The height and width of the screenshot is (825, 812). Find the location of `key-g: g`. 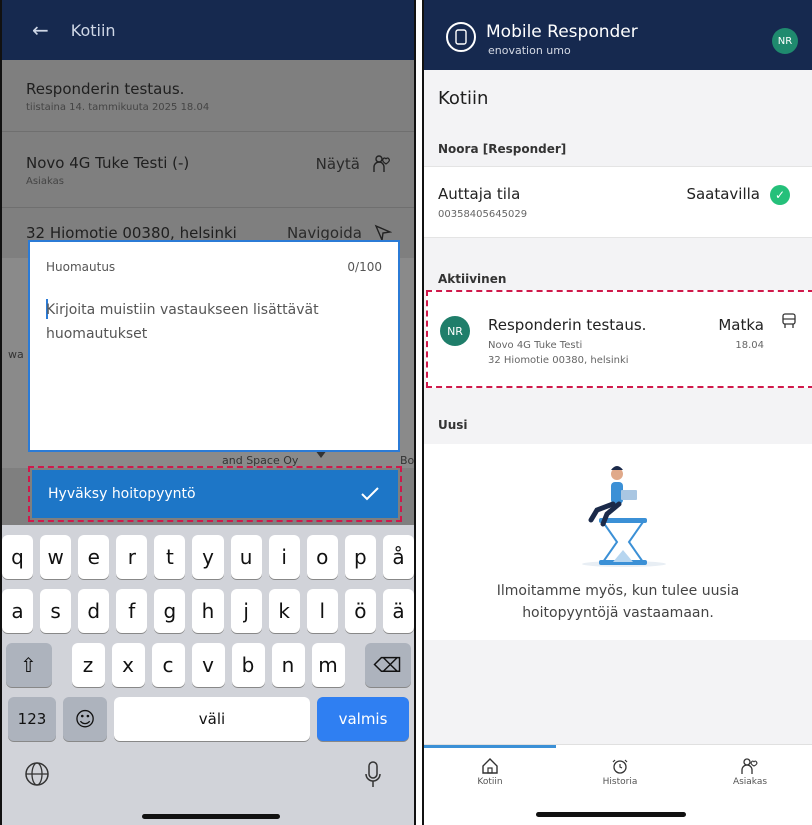

key-g: g is located at coordinates (170, 611).